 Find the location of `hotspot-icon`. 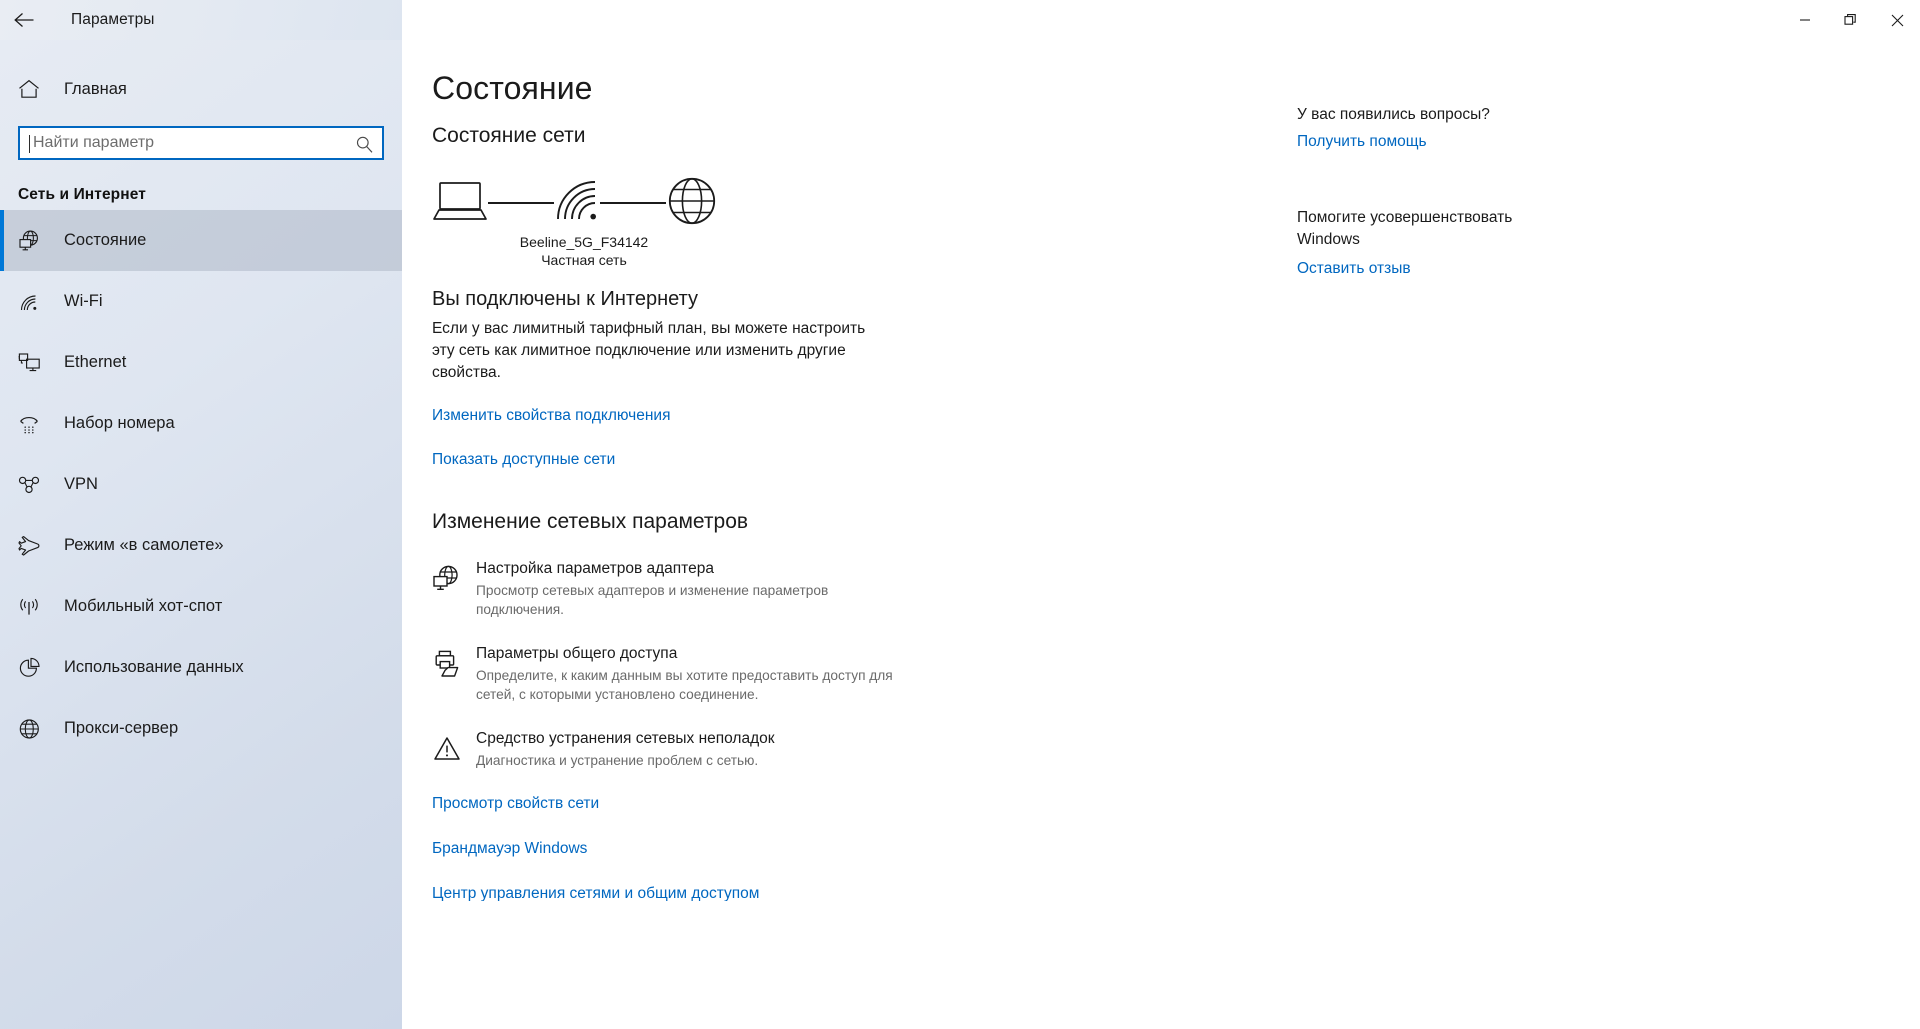

hotspot-icon is located at coordinates (33, 606).